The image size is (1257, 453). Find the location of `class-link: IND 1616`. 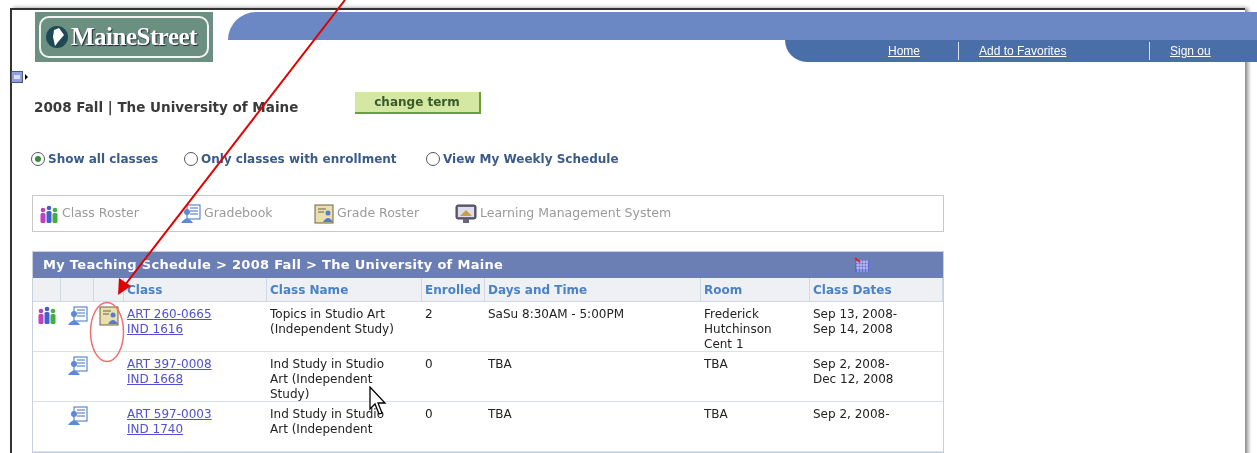

class-link: IND 1616 is located at coordinates (155, 329).